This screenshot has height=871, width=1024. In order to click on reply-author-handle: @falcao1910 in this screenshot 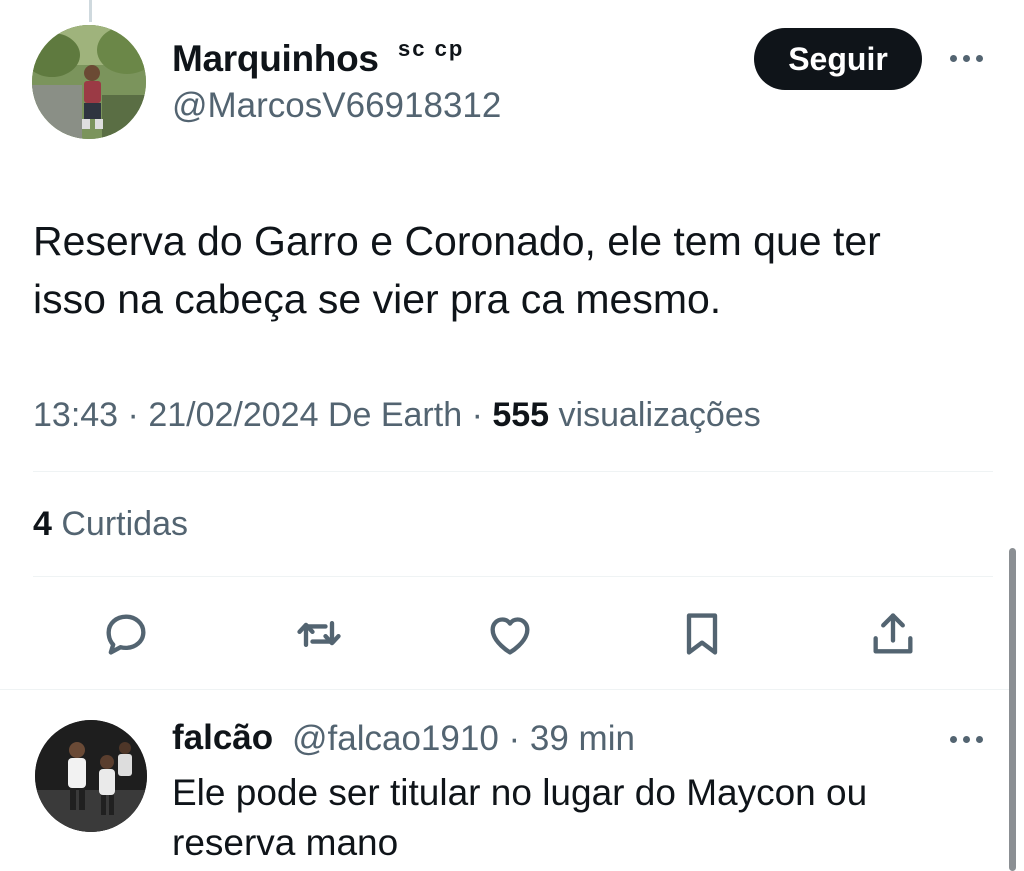, I will do `click(395, 738)`.